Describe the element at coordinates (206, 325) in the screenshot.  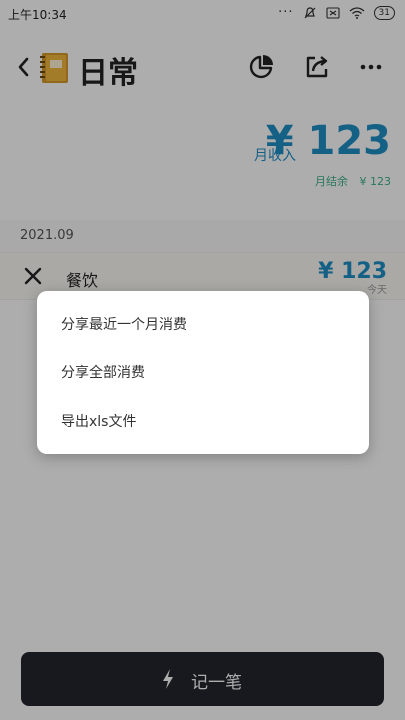
I see `menu-item-share-last-month: 分享最近一个月消费` at that location.